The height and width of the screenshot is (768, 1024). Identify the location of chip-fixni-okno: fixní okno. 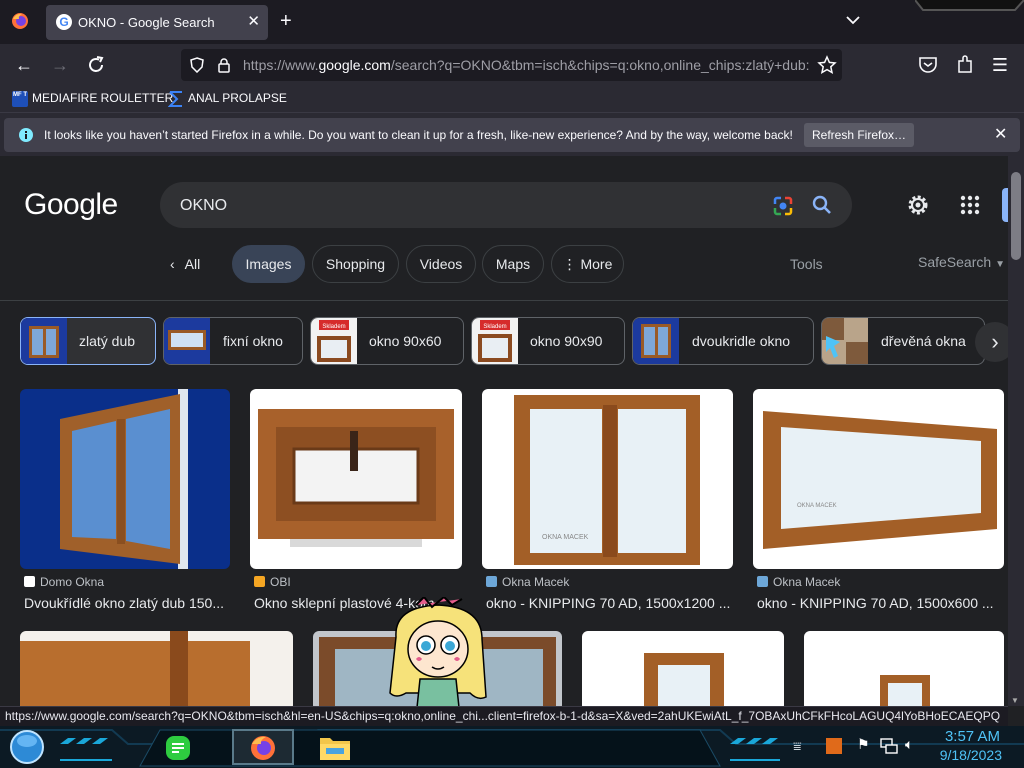
(233, 341).